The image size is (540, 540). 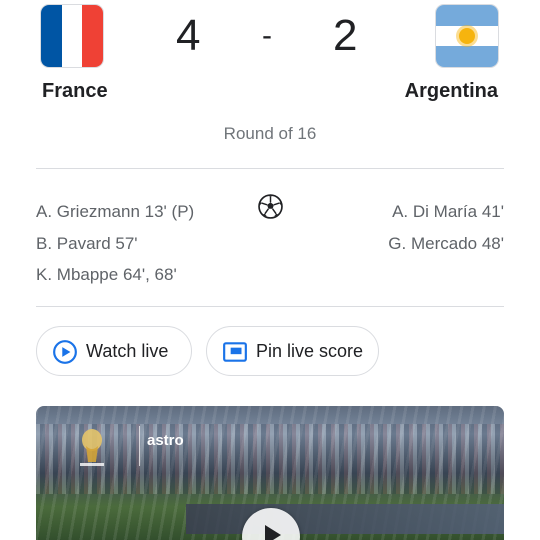 What do you see at coordinates (188, 35) in the screenshot?
I see `home-score: 4` at bounding box center [188, 35].